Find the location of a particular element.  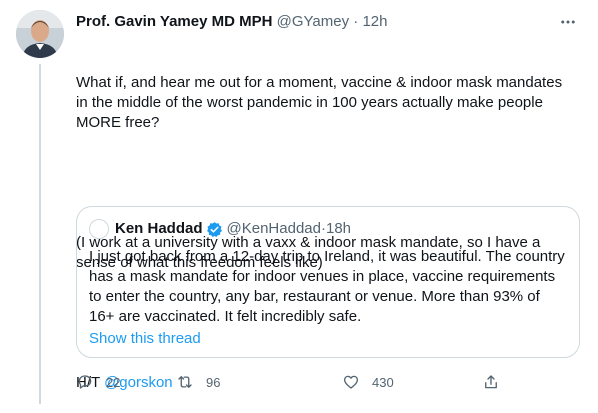

share-icon is located at coordinates (491, 382).